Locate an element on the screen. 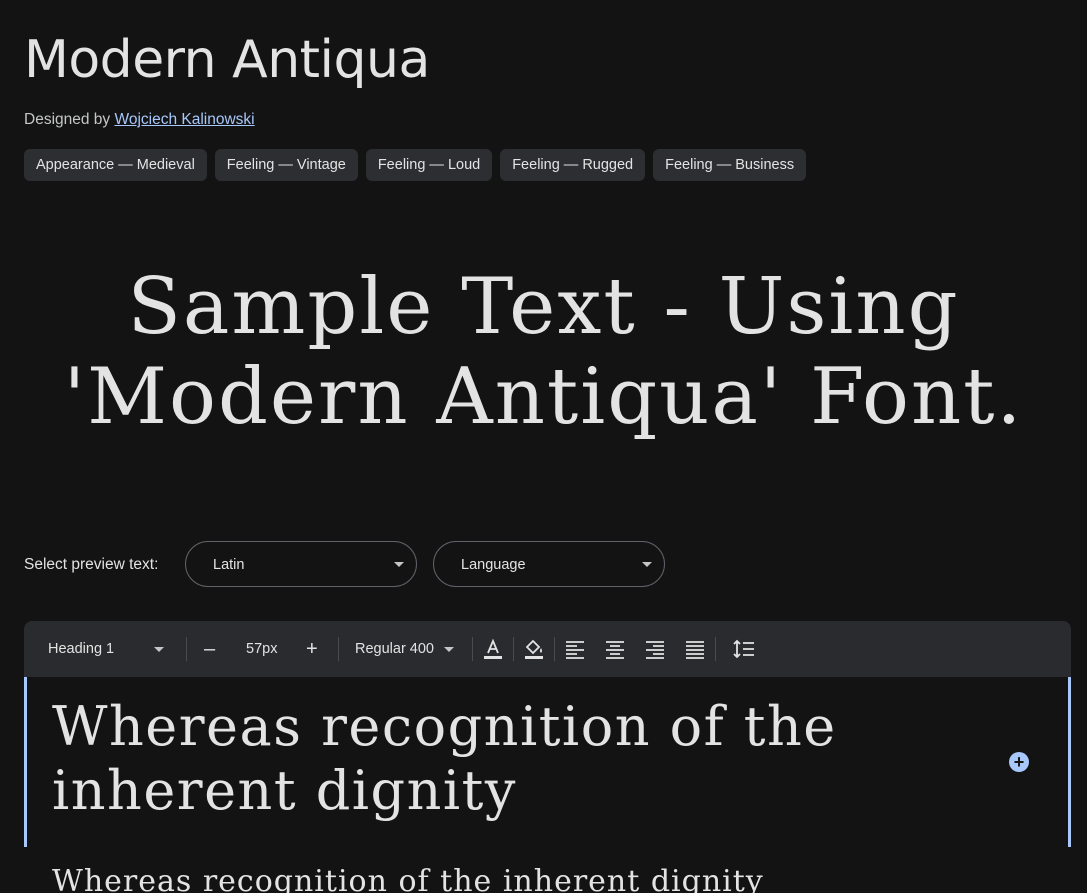  minus-icon: – is located at coordinates (210, 649).